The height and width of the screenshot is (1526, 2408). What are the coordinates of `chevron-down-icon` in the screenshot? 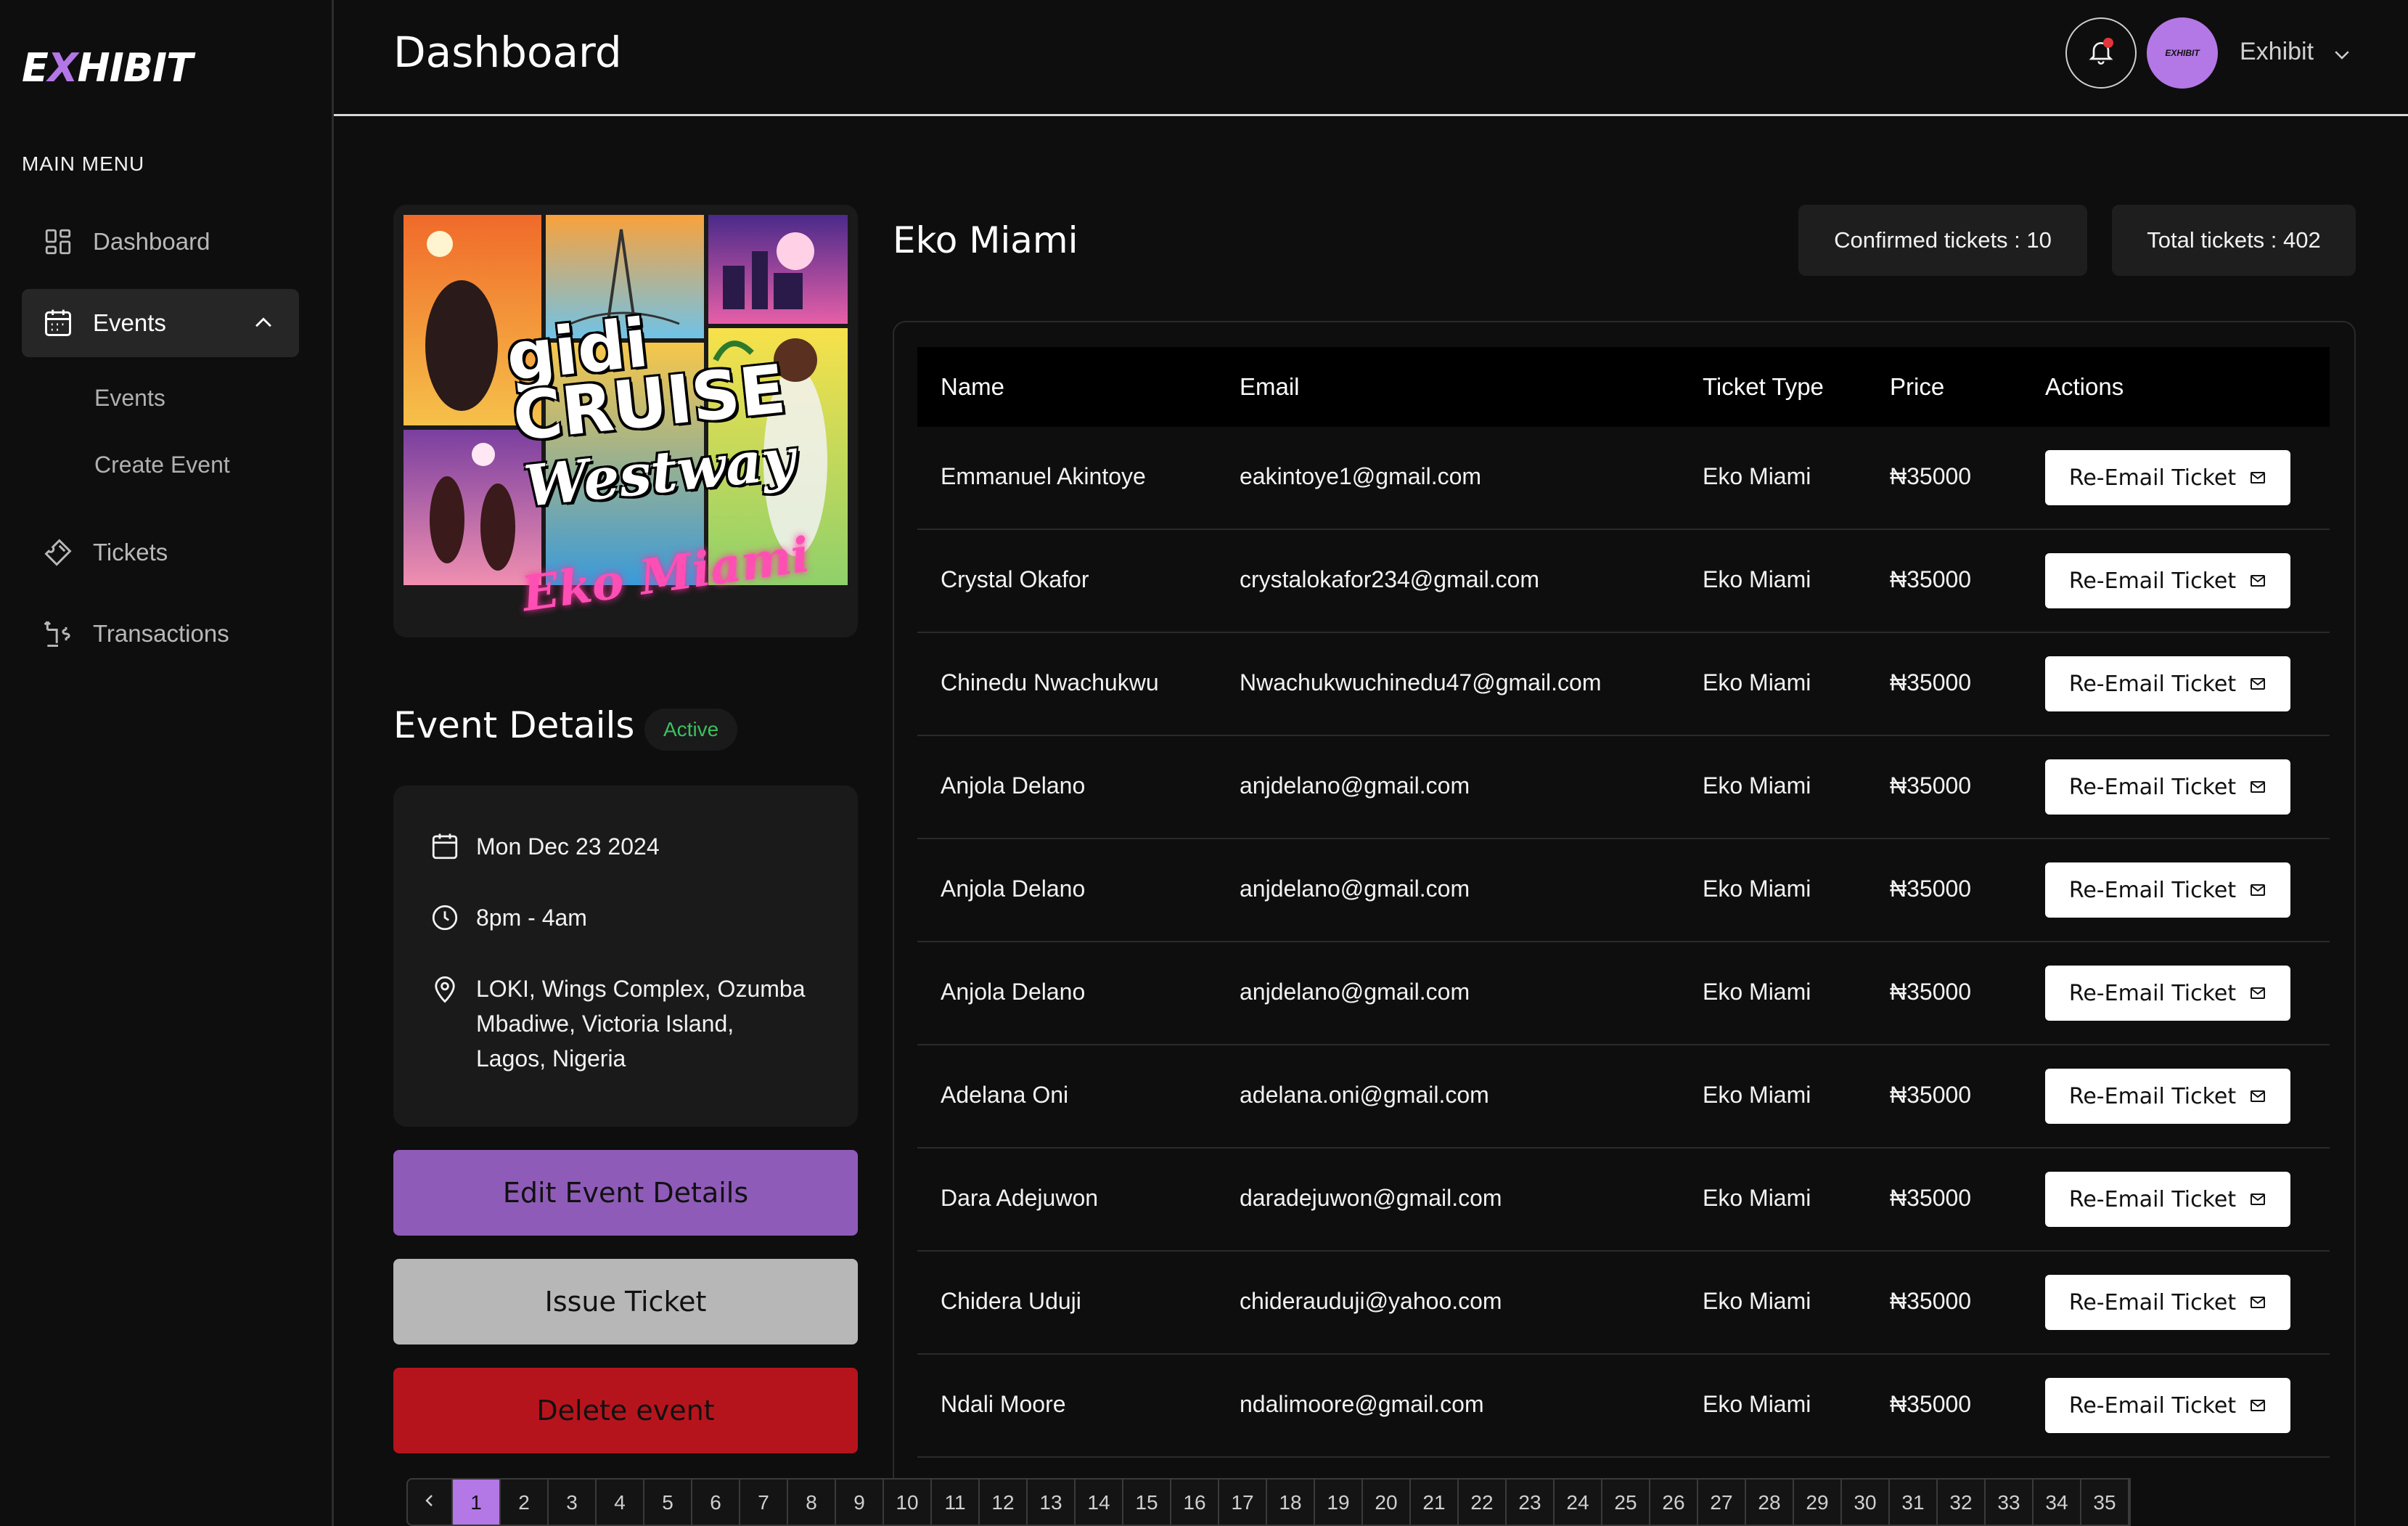 It's located at (2342, 56).